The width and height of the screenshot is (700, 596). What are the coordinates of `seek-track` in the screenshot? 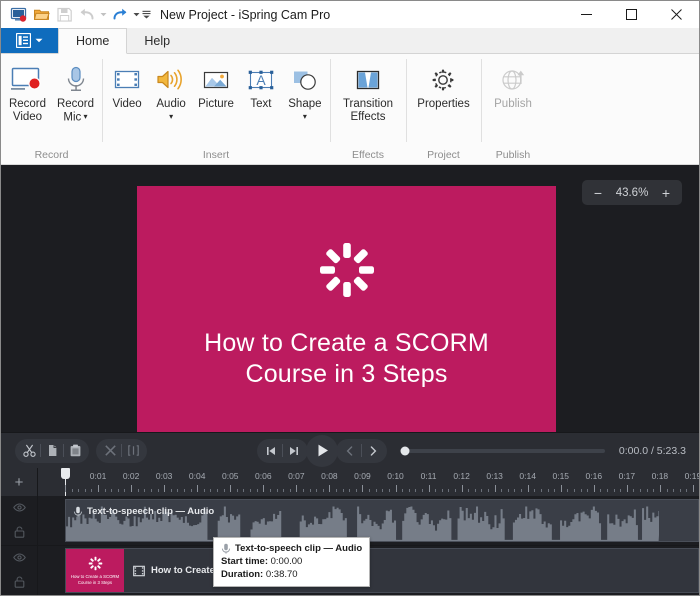 It's located at (502, 450).